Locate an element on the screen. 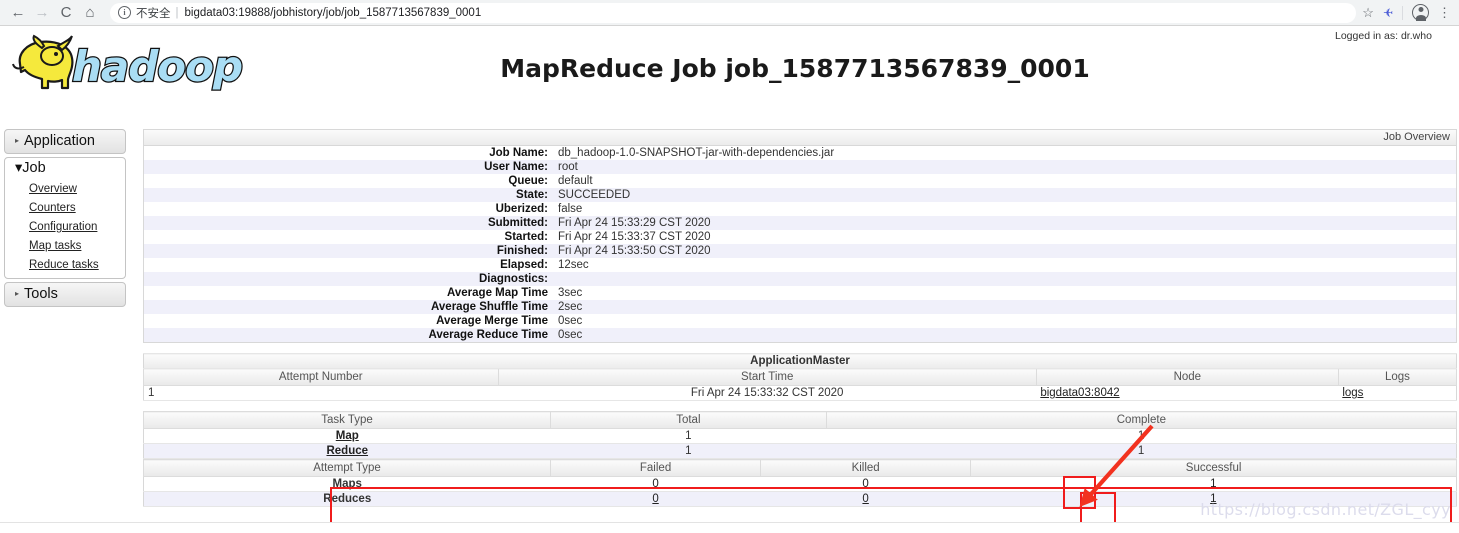  row-key: Average Shuffle Time is located at coordinates (489, 307).